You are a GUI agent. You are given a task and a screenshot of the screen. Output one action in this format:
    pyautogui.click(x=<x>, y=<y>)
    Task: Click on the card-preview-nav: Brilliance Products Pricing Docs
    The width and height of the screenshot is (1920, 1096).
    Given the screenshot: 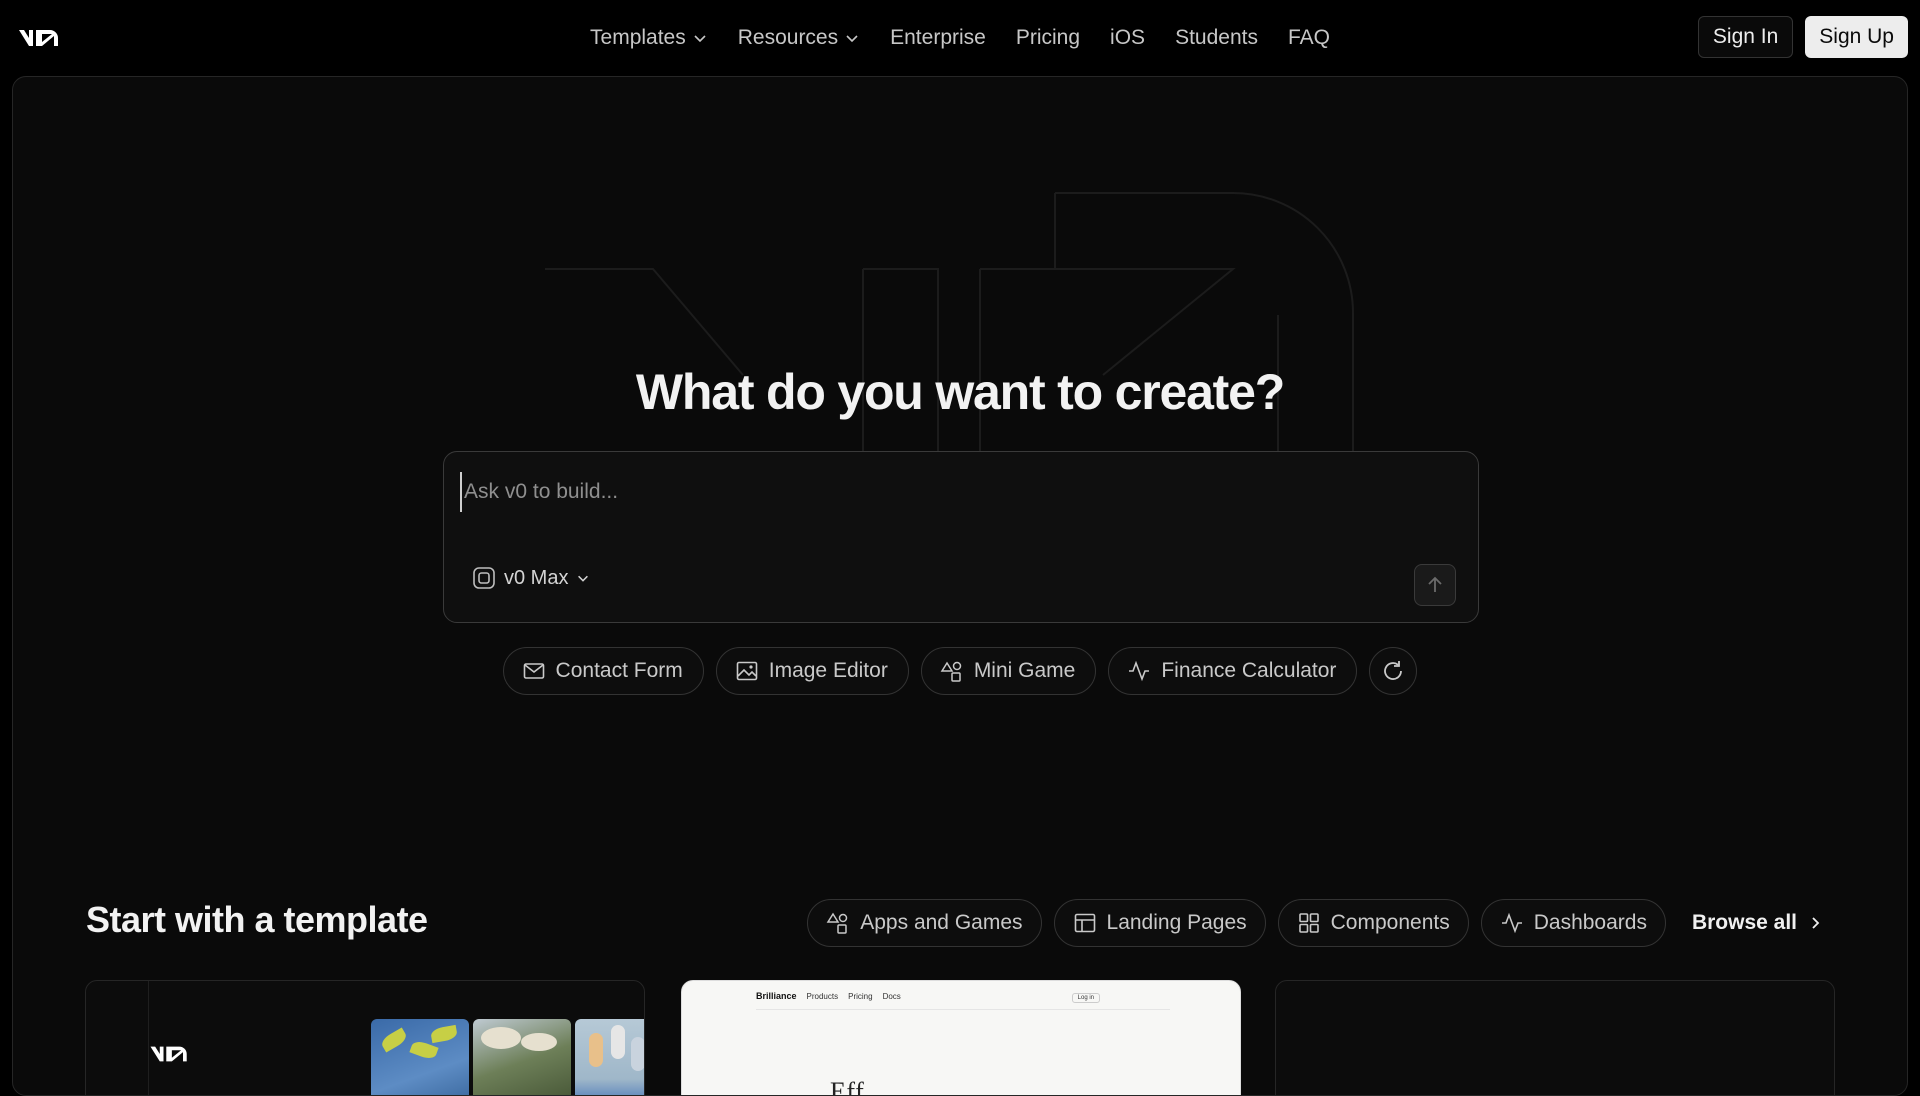 What is the action you would take?
    pyautogui.click(x=828, y=996)
    